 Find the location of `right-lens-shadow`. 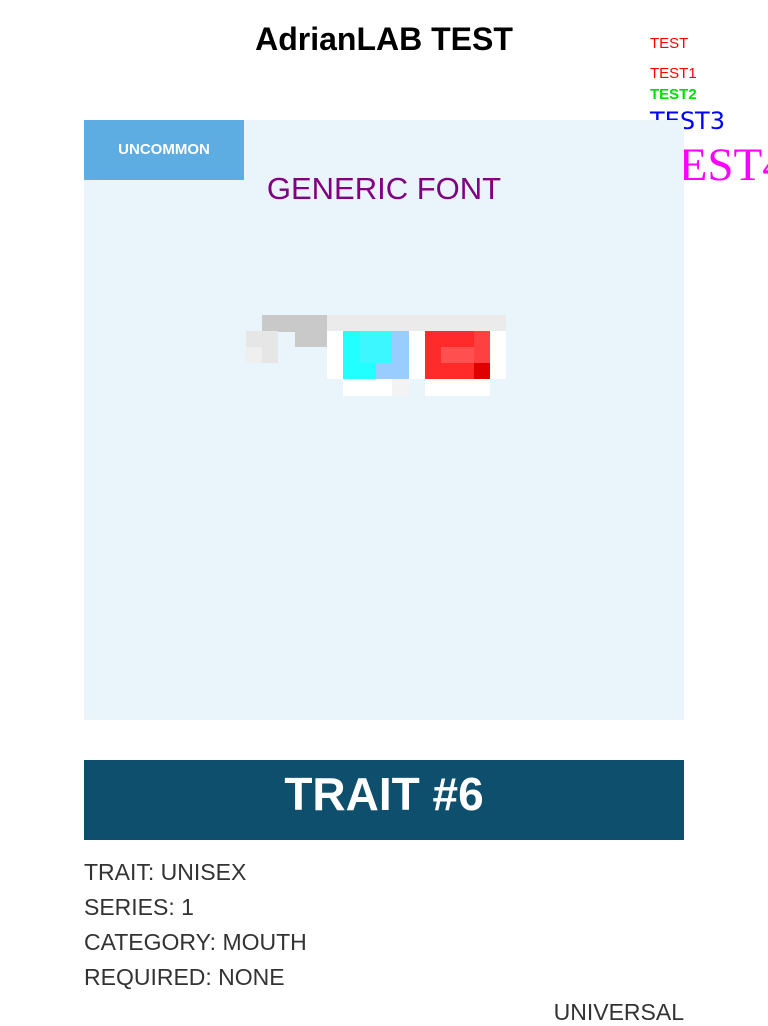

right-lens-shadow is located at coordinates (482, 371).